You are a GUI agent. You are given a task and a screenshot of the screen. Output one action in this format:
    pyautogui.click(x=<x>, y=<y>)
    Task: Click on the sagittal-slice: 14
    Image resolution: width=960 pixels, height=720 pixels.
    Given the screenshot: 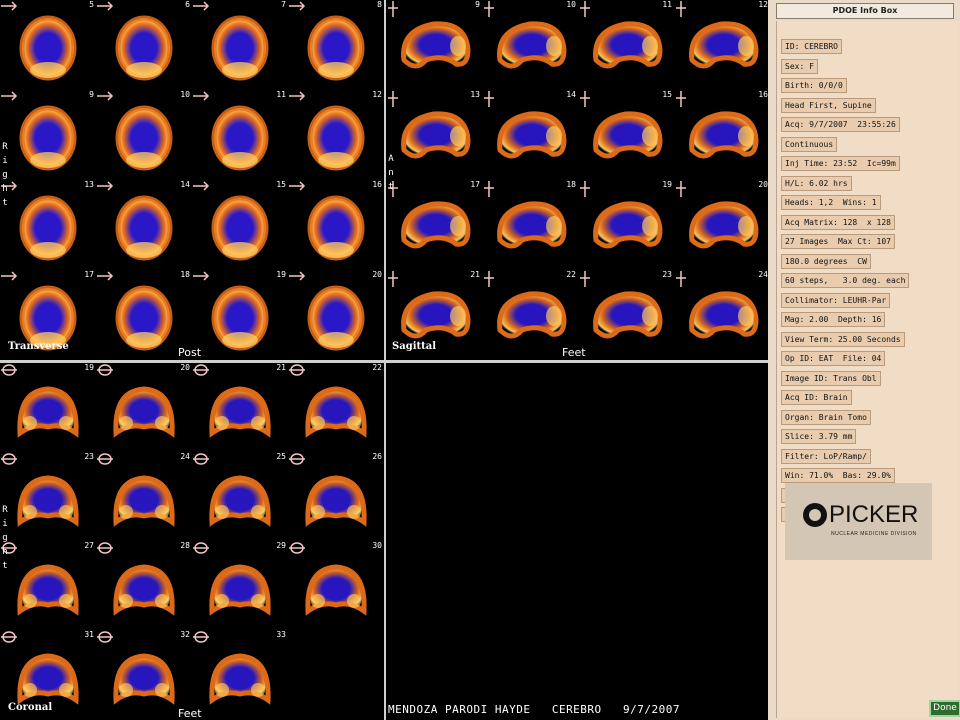 What is the action you would take?
    pyautogui.click(x=530, y=135)
    